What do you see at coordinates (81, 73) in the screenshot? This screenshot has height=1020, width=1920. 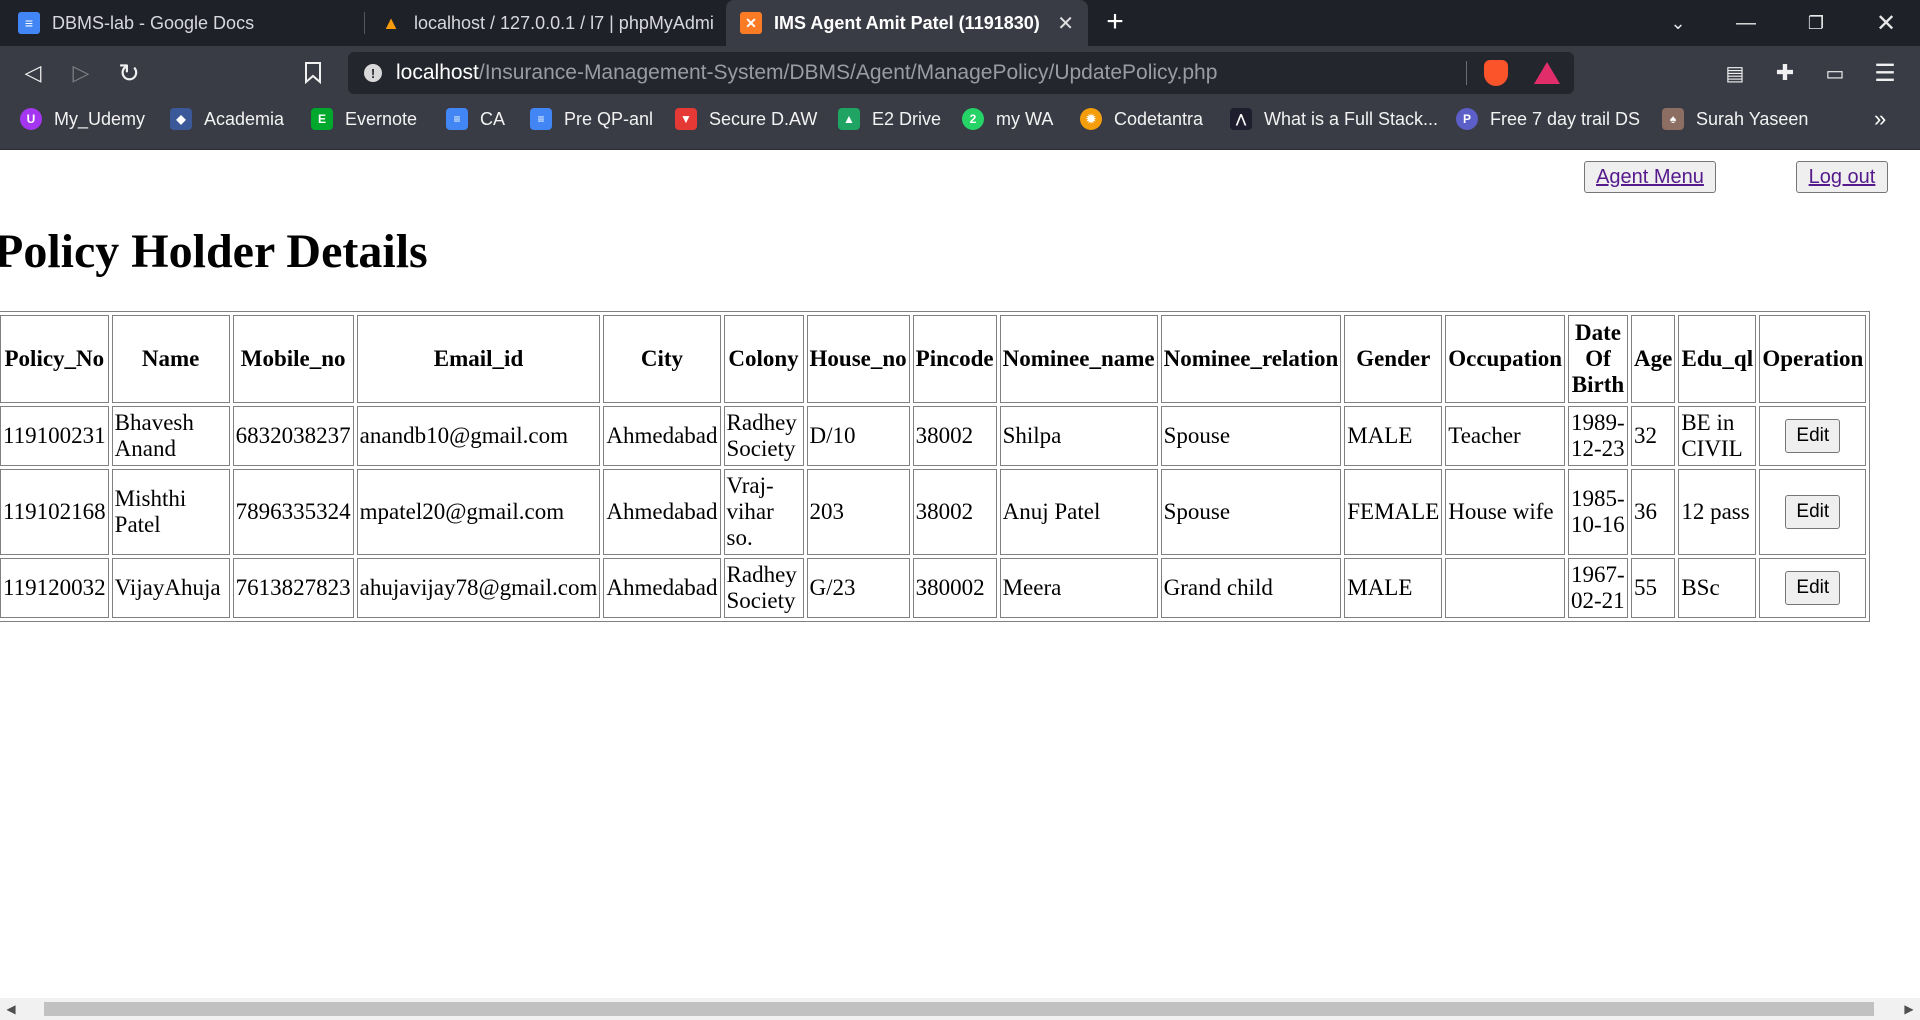 I see `forward-icon: ▷` at bounding box center [81, 73].